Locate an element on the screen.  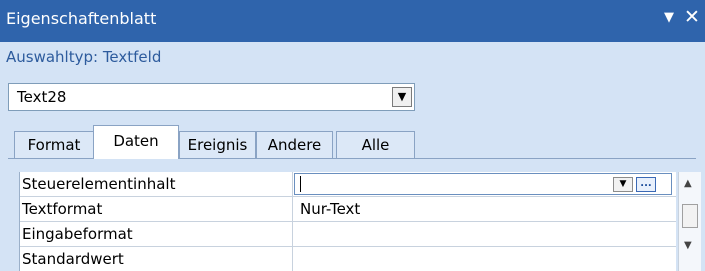
tab-andere-label: Andere is located at coordinates (294, 145).